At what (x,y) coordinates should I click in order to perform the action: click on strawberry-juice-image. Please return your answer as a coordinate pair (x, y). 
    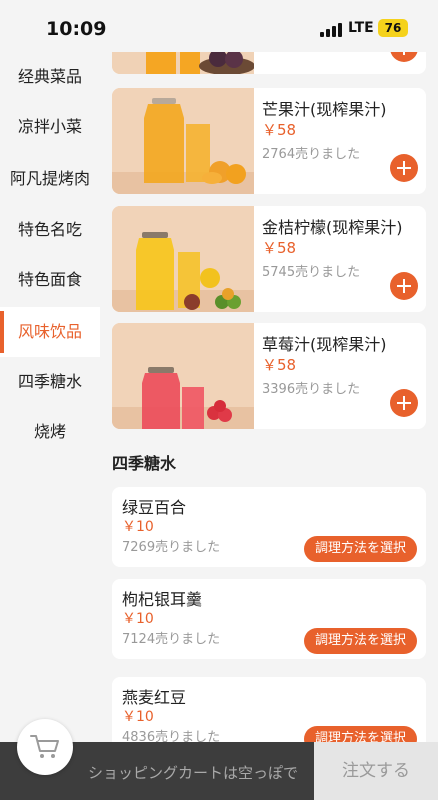
    Looking at the image, I should click on (183, 376).